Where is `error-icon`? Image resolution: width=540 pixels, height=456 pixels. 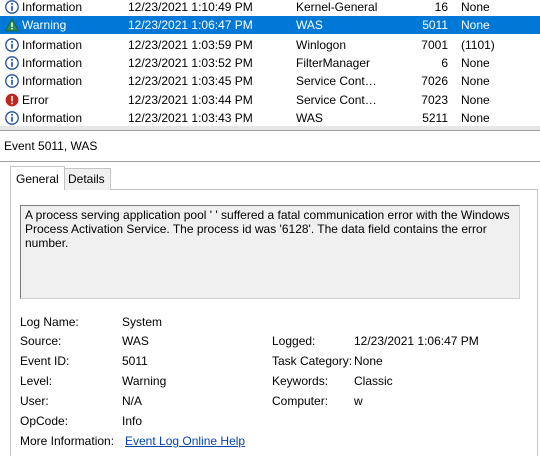 error-icon is located at coordinates (12, 100).